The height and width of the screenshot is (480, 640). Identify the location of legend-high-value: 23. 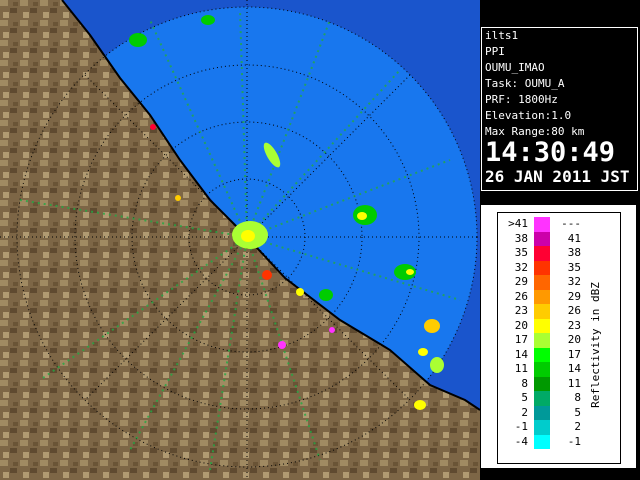
(574, 325).